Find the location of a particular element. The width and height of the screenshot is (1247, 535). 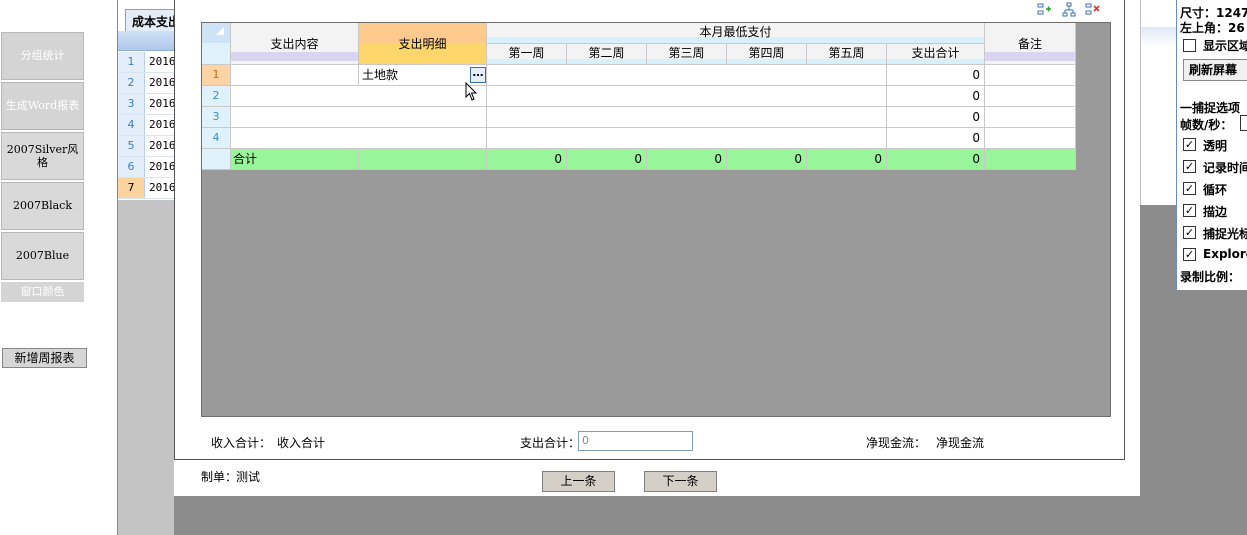

generate-word-report-button: 生成Word报表 is located at coordinates (42, 106).